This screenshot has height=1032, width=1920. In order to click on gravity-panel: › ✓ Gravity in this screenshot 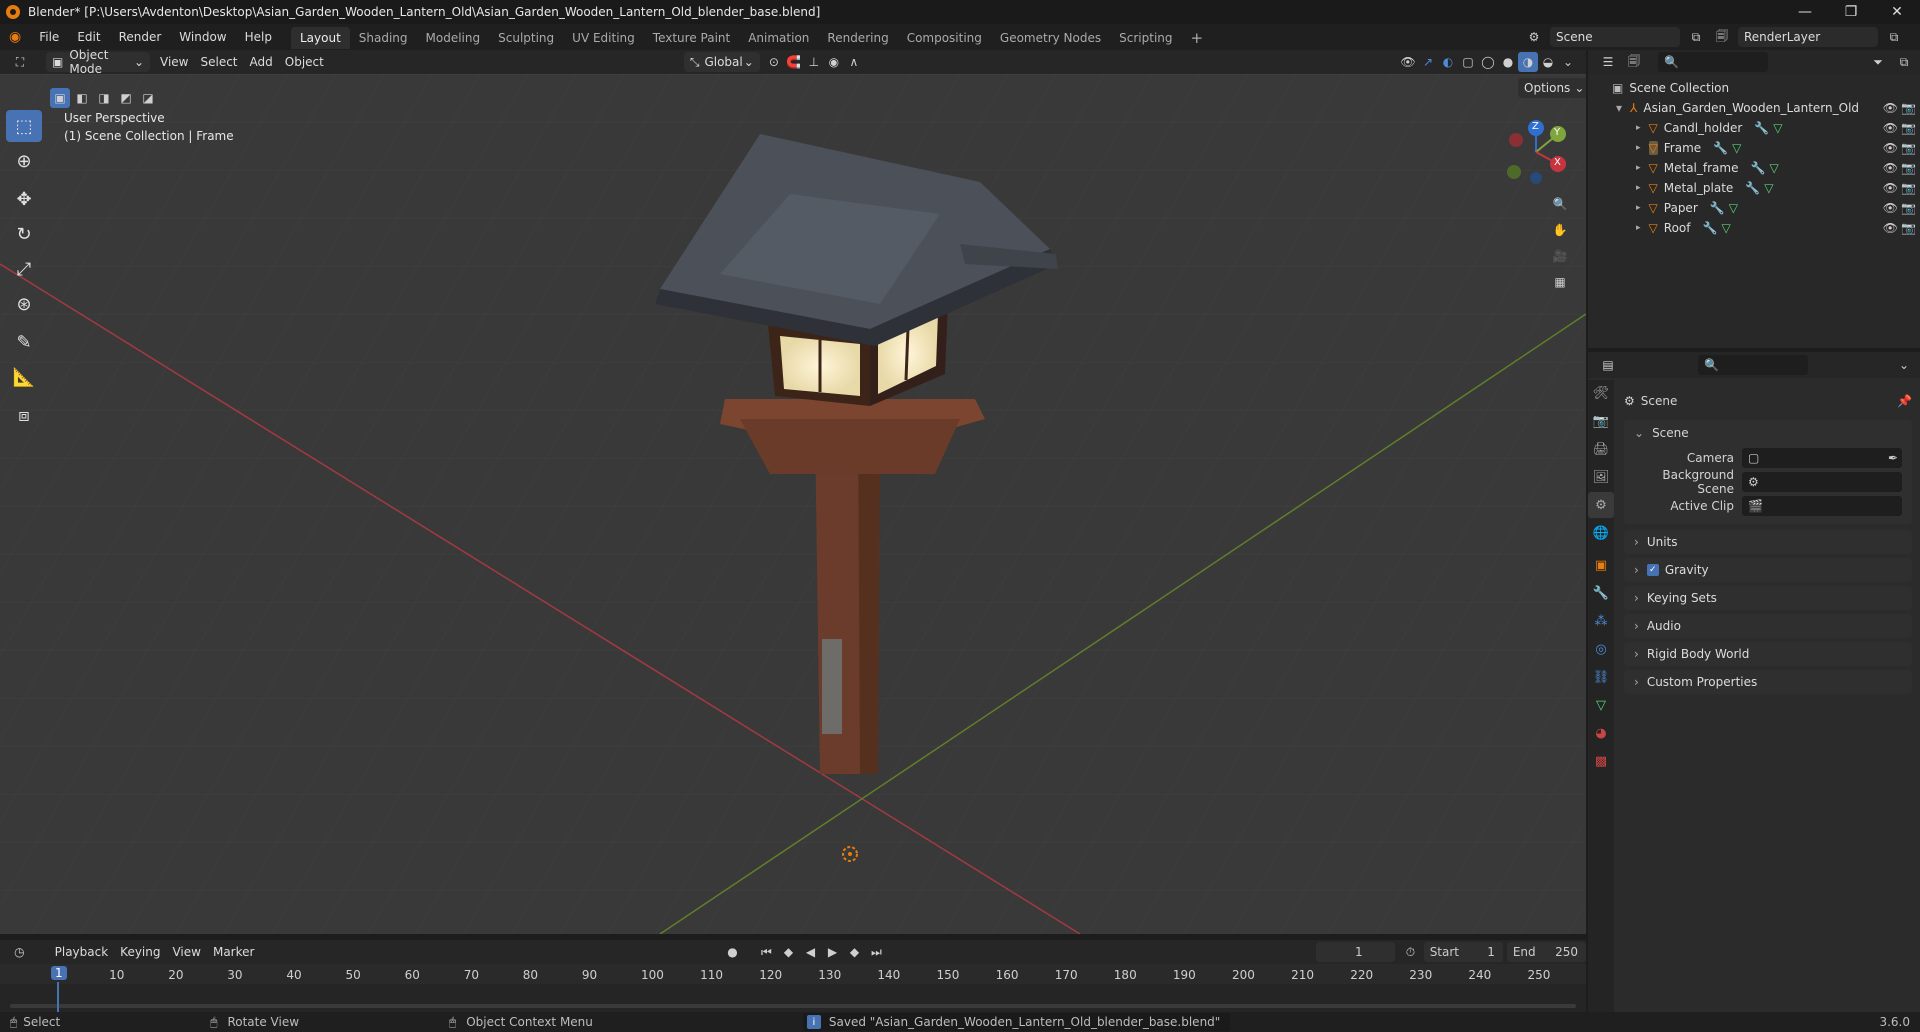, I will do `click(1768, 570)`.